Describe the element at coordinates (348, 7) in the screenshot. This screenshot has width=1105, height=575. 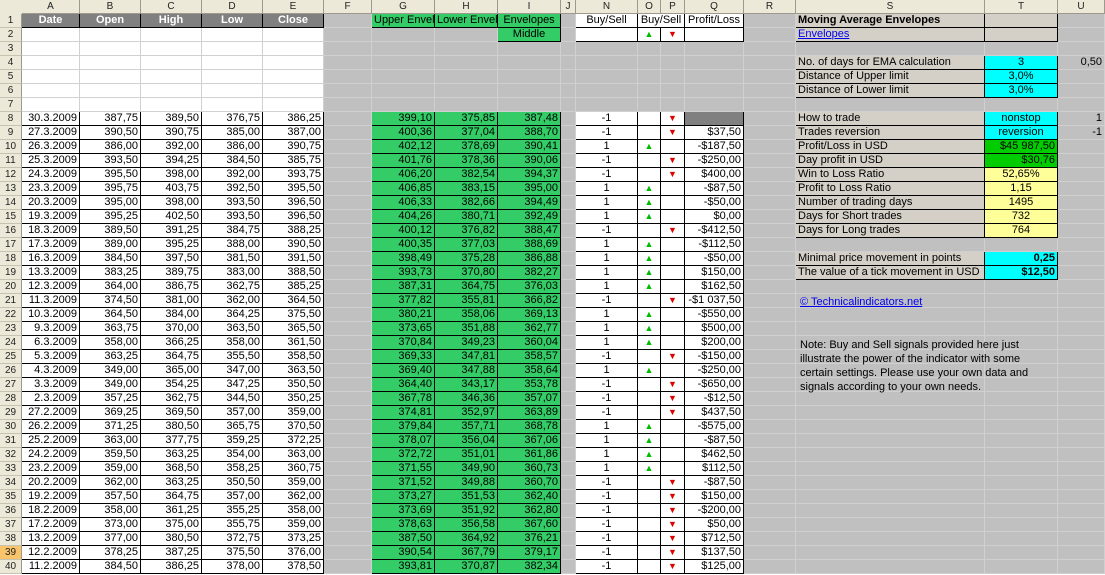
I see `column-header-f: F` at that location.